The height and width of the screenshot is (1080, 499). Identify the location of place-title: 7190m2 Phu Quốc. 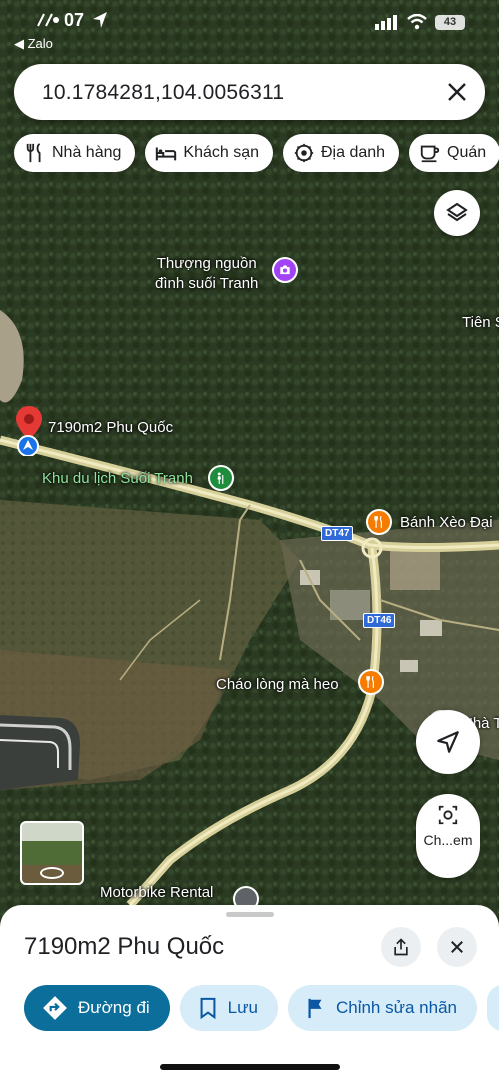
(124, 946).